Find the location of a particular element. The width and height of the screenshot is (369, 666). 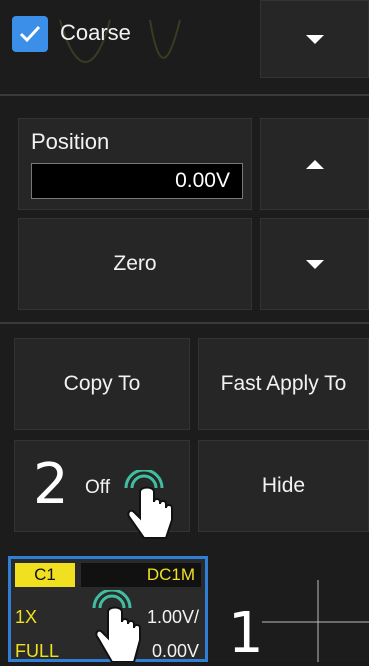

off-label: Off is located at coordinates (97, 487).